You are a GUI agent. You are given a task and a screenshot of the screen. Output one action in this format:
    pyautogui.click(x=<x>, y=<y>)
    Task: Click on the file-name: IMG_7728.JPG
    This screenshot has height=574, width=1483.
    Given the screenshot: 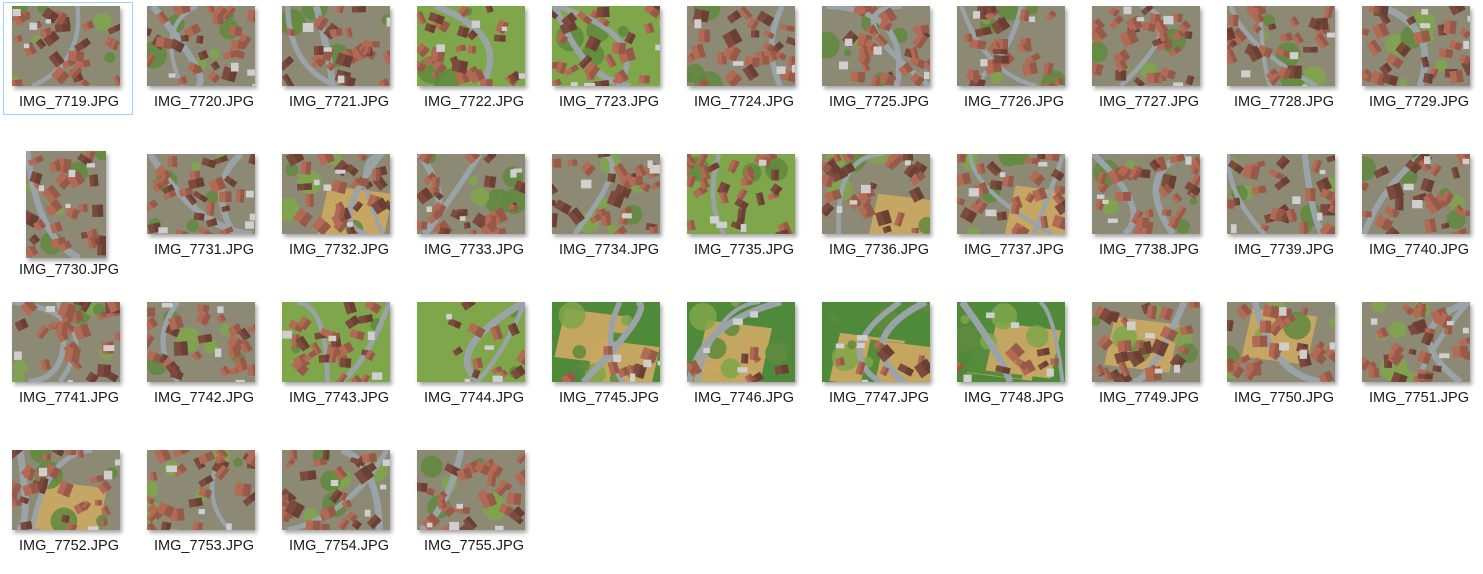 What is the action you would take?
    pyautogui.click(x=1284, y=102)
    